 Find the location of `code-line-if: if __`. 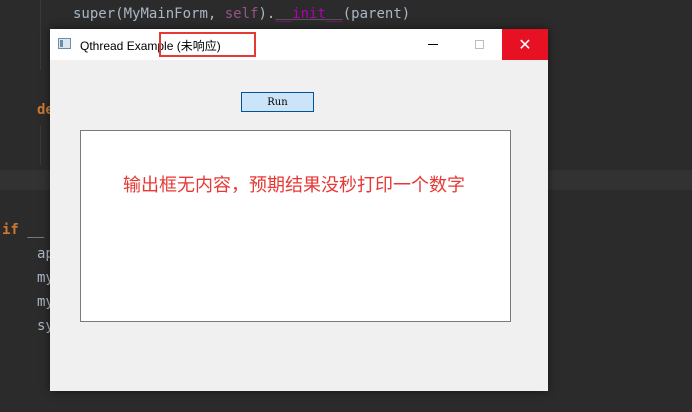

code-line-if: if __ is located at coordinates (23, 230).